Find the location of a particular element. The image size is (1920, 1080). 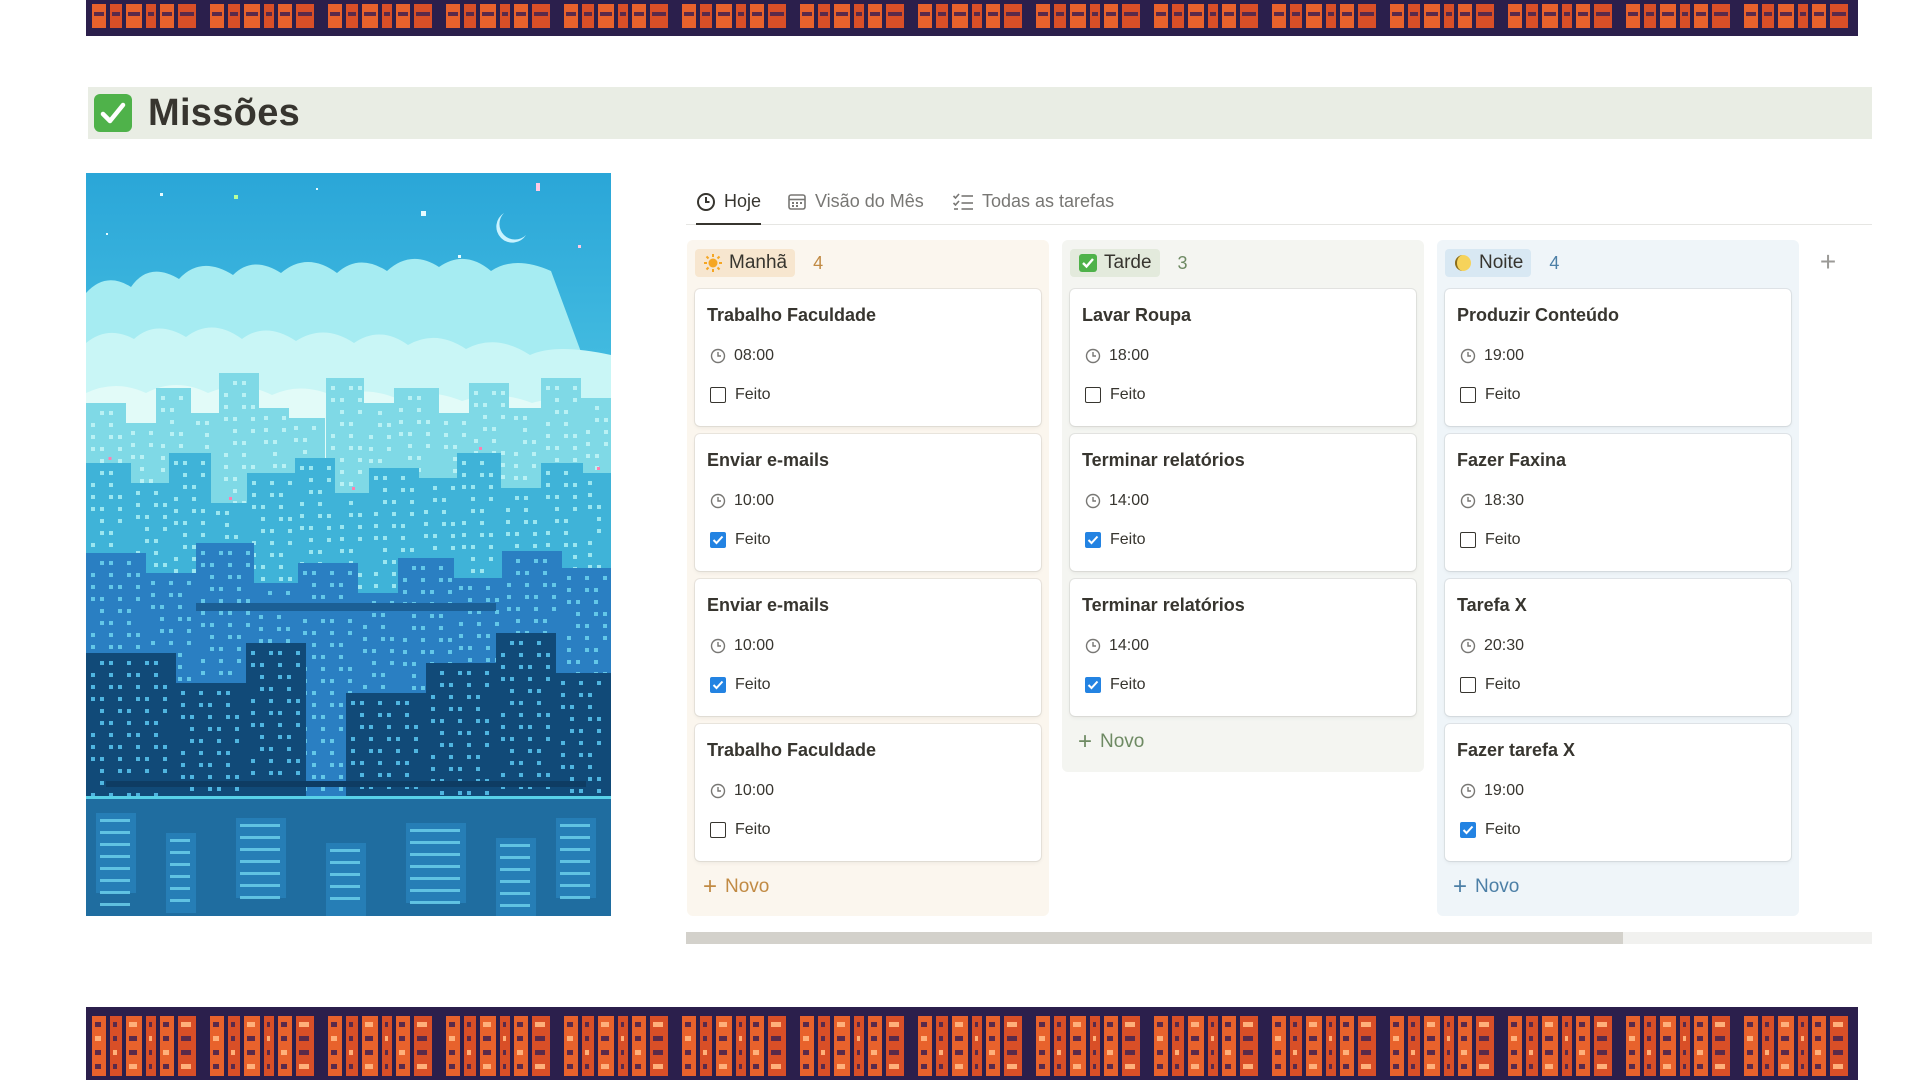

tab-todas-as-tarefas: Todas as tarefas is located at coordinates (1033, 201).